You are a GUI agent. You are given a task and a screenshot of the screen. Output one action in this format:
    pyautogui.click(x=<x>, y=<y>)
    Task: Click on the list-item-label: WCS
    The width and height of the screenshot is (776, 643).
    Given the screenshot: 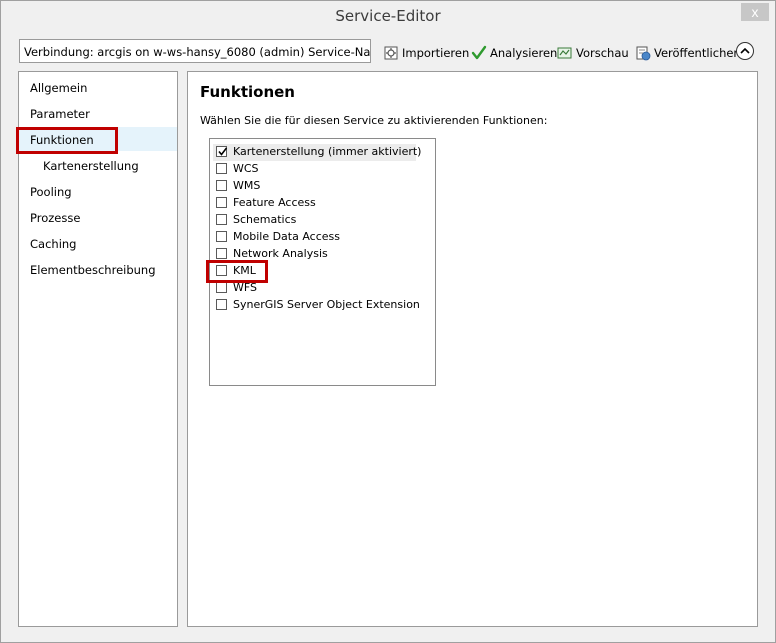 What is the action you would take?
    pyautogui.click(x=246, y=168)
    